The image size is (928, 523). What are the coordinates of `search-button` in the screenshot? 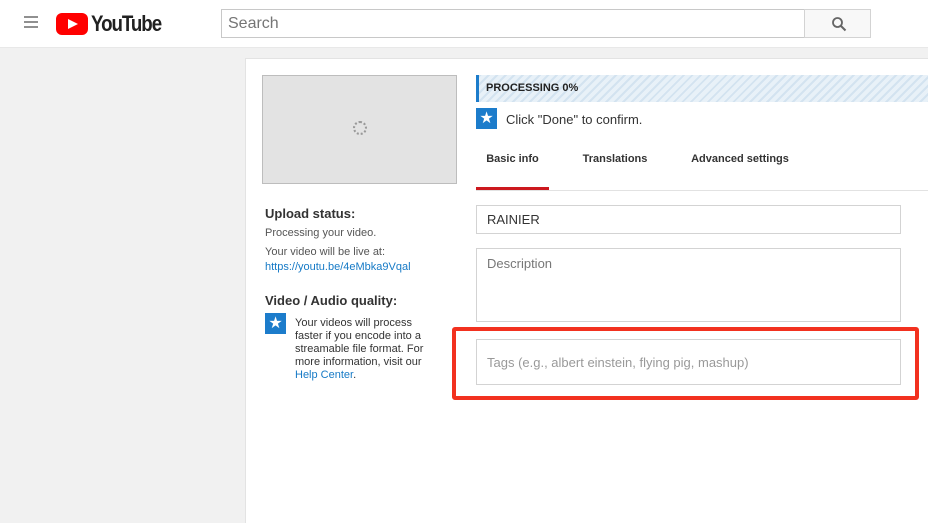 It's located at (837, 23).